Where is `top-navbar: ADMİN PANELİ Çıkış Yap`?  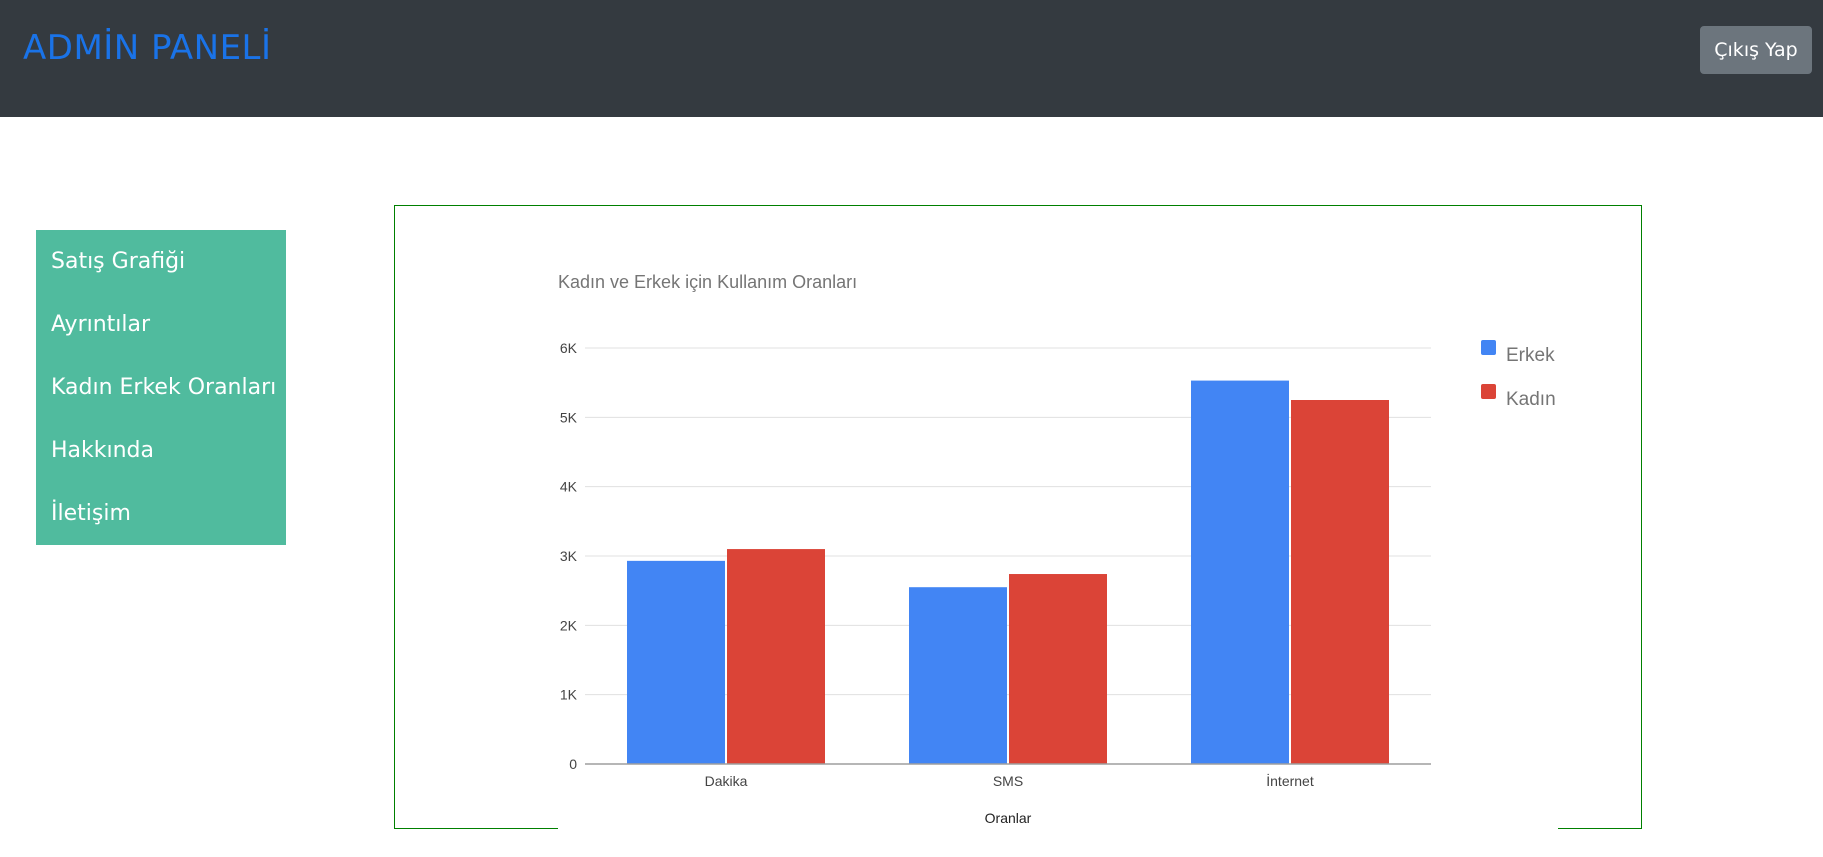
top-navbar: ADMİN PANELİ Çıkış Yap is located at coordinates (911, 58).